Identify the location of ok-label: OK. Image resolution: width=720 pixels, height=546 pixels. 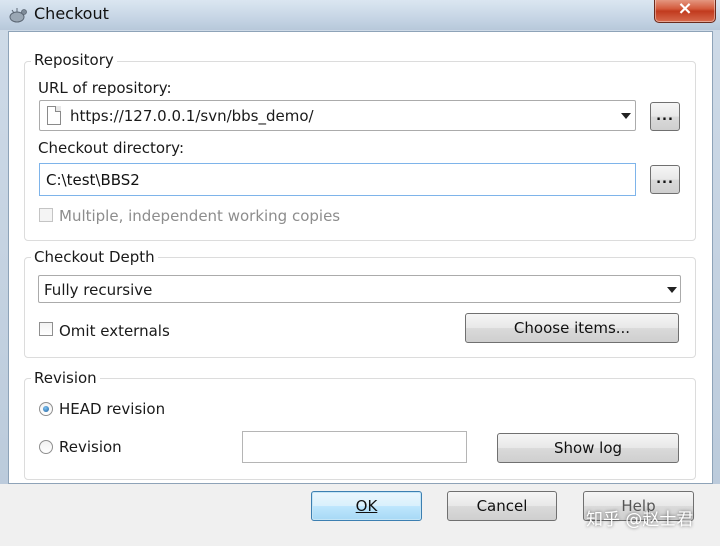
(366, 506).